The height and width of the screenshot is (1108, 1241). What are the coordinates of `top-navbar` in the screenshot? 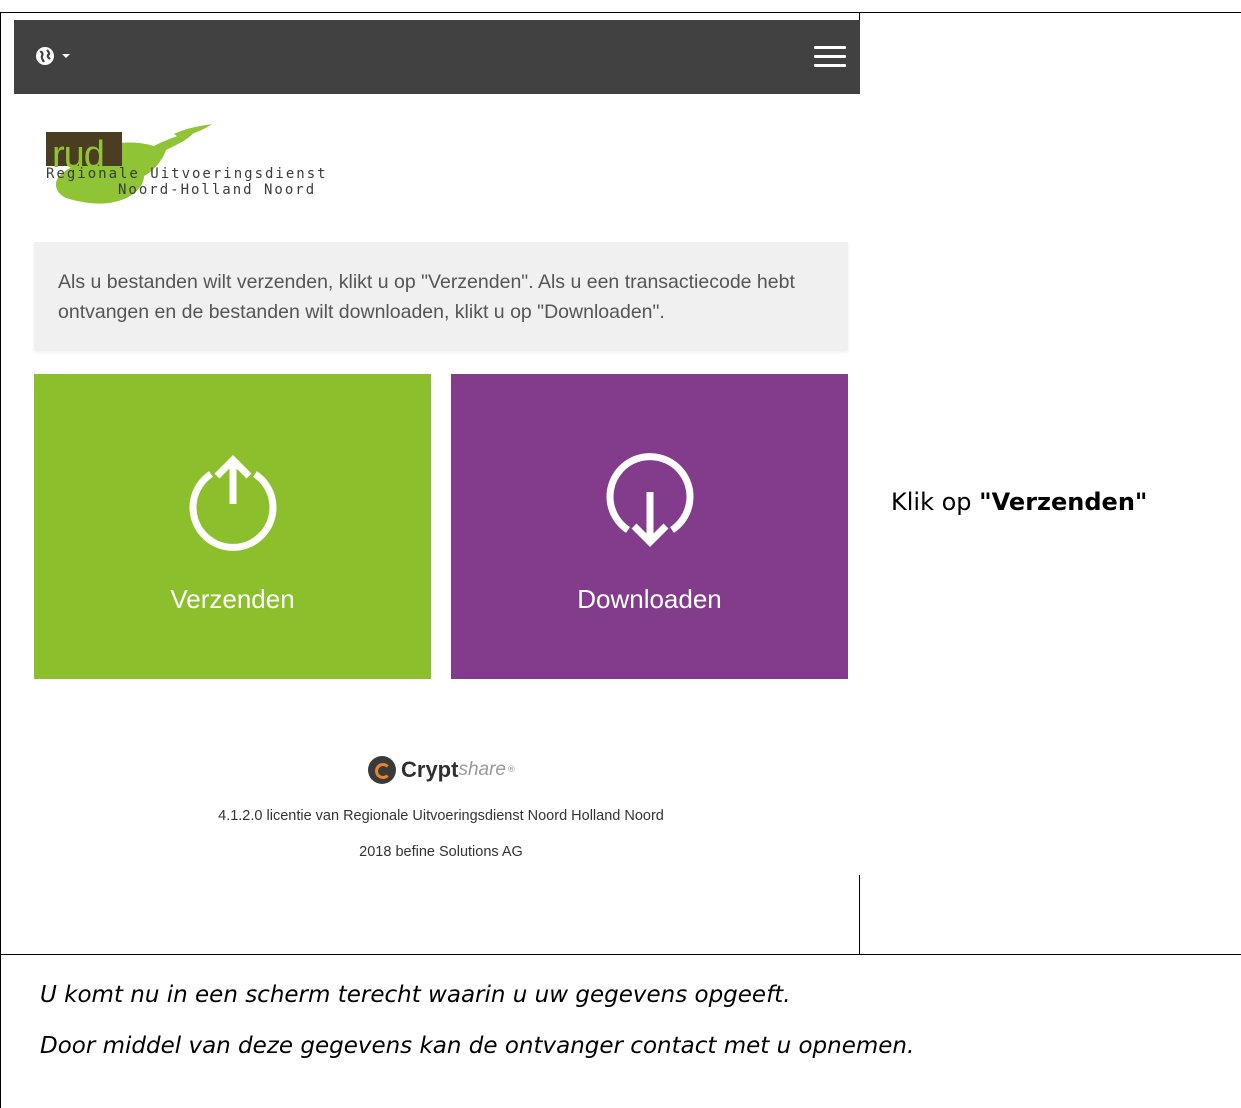 It's located at (437, 57).